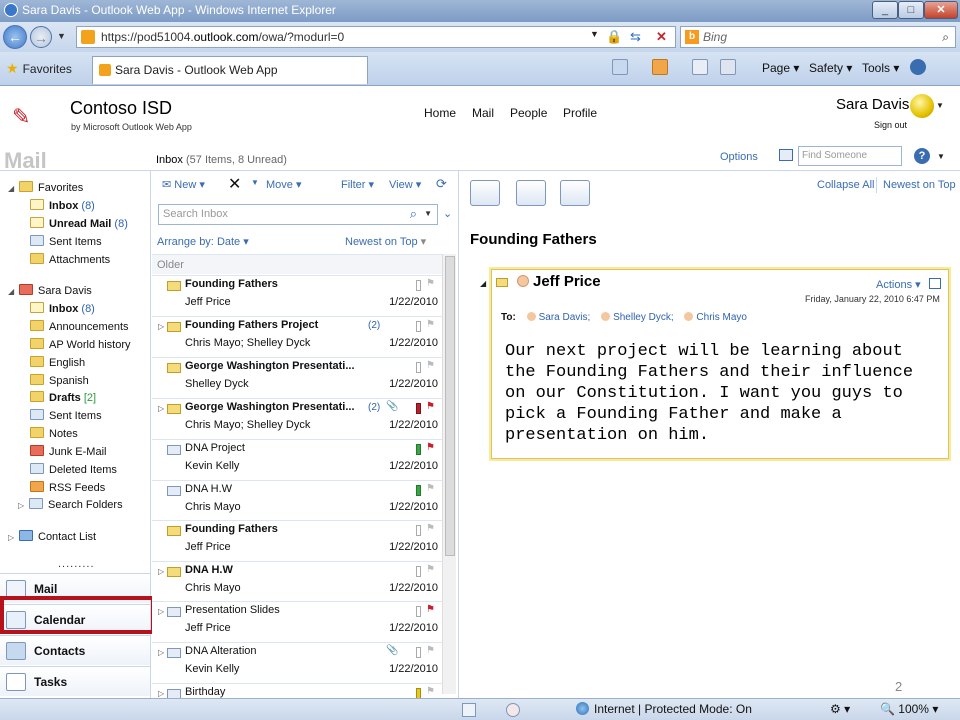  Describe the element at coordinates (786, 155) in the screenshot. I see `address-book-icon` at that location.